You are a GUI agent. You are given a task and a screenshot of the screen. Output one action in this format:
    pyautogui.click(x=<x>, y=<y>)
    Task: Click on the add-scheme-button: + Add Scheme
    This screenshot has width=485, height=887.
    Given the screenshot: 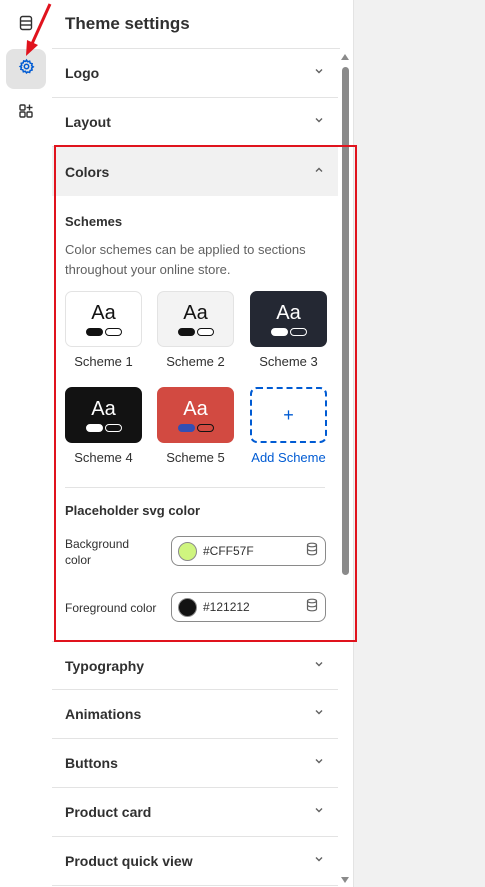 What is the action you would take?
    pyautogui.click(x=288, y=426)
    